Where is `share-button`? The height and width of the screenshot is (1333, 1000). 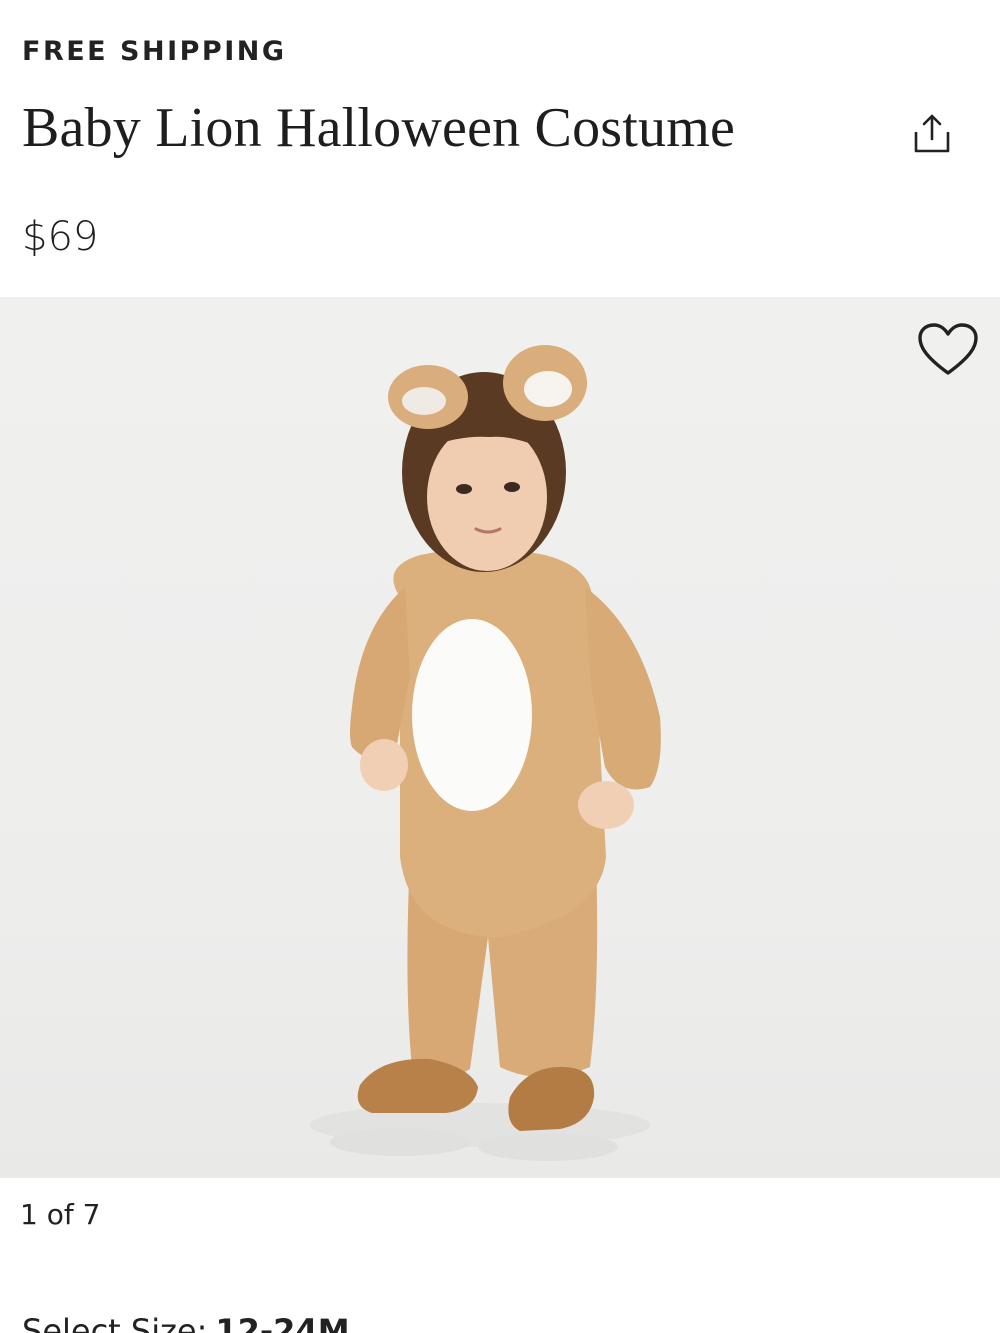
share-button is located at coordinates (932, 134).